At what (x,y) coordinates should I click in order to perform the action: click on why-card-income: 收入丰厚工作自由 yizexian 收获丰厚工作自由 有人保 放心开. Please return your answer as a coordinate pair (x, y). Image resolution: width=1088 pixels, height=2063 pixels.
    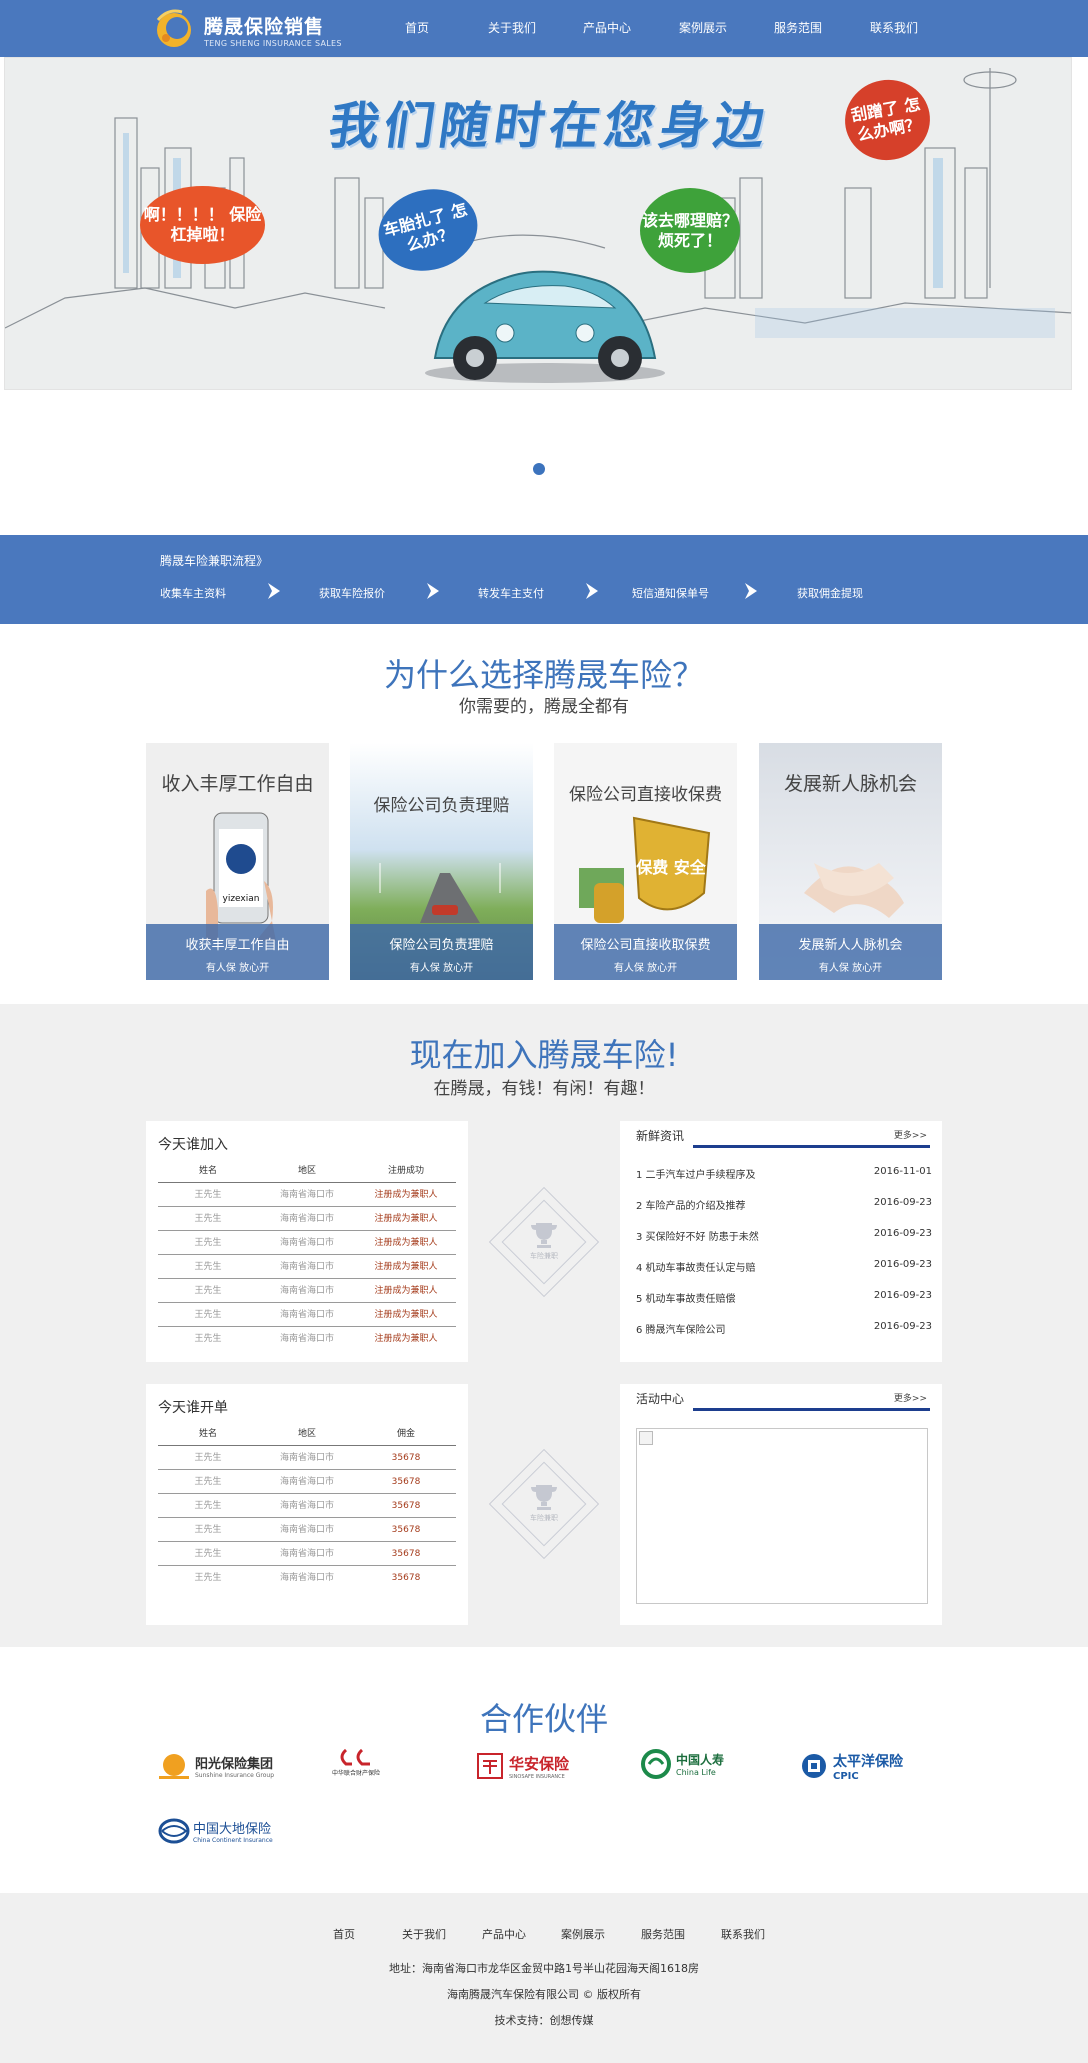
    Looking at the image, I should click on (237, 861).